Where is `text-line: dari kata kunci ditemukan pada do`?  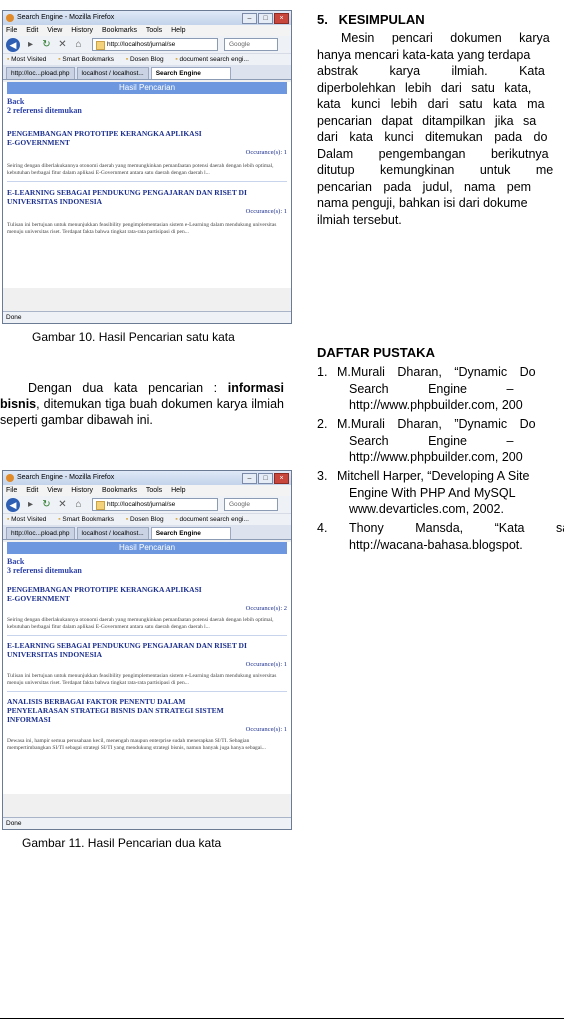
text-line: dari kata kunci ditemukan pada do is located at coordinates (432, 137).